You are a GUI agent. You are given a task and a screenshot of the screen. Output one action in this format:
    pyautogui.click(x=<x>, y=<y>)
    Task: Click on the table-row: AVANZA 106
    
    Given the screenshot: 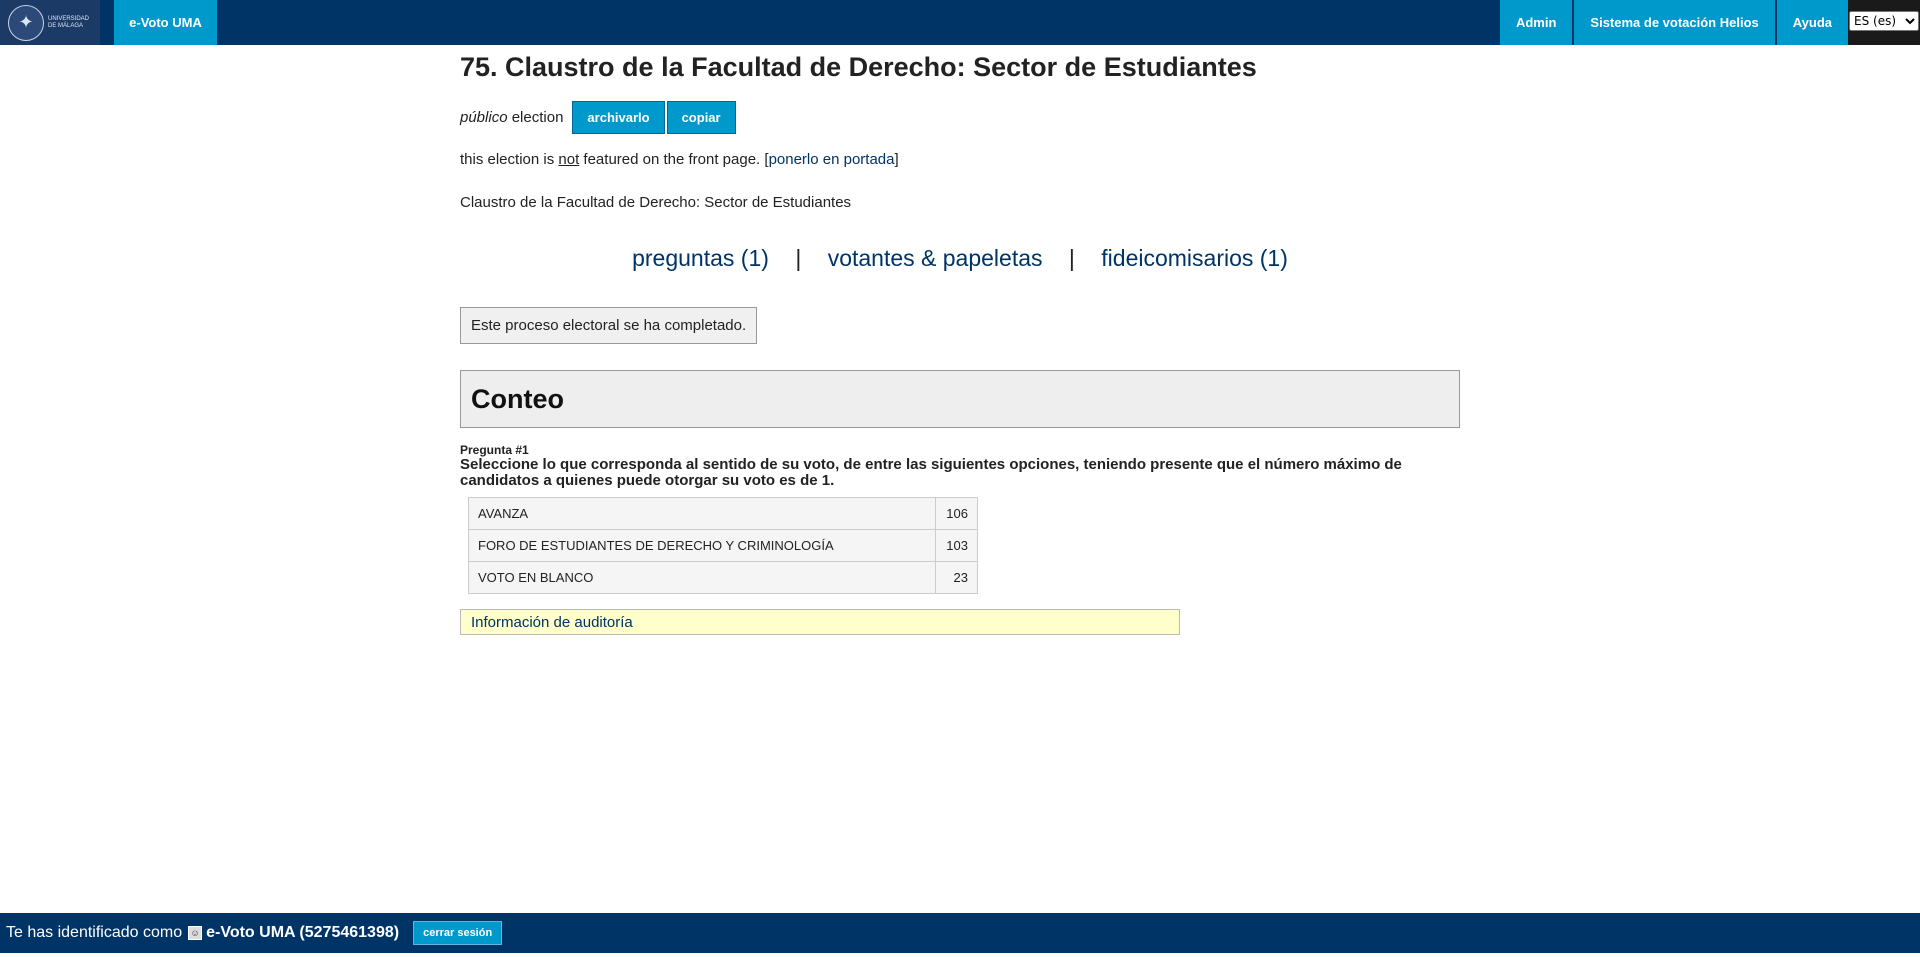 What is the action you would take?
    pyautogui.click(x=723, y=513)
    